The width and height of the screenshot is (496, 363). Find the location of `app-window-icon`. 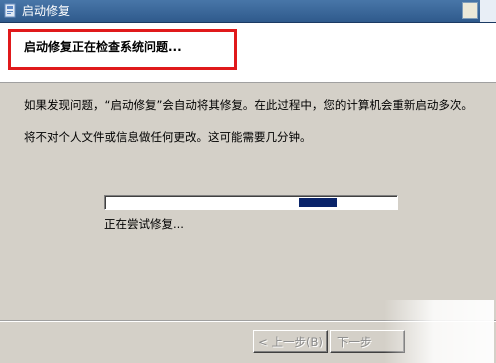

app-window-icon is located at coordinates (11, 11).